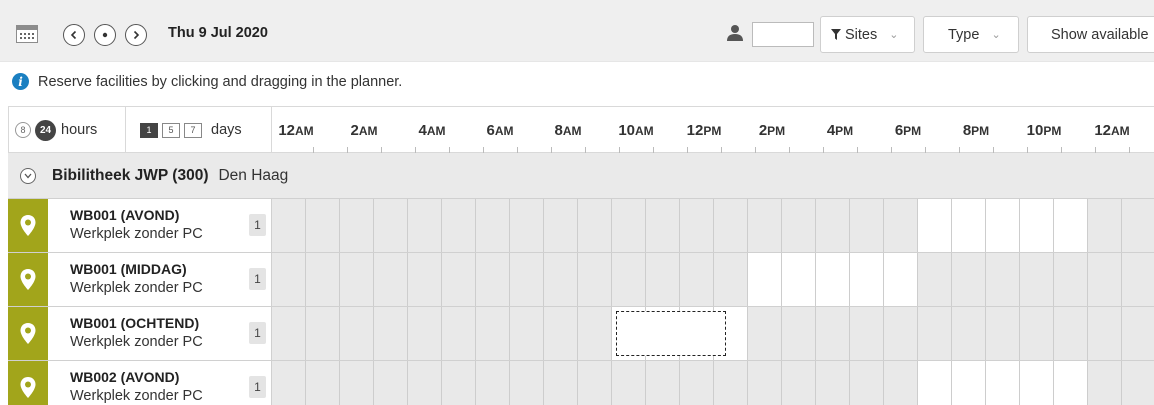 The height and width of the screenshot is (405, 1154). What do you see at coordinates (74, 35) in the screenshot?
I see `previous-day-button` at bounding box center [74, 35].